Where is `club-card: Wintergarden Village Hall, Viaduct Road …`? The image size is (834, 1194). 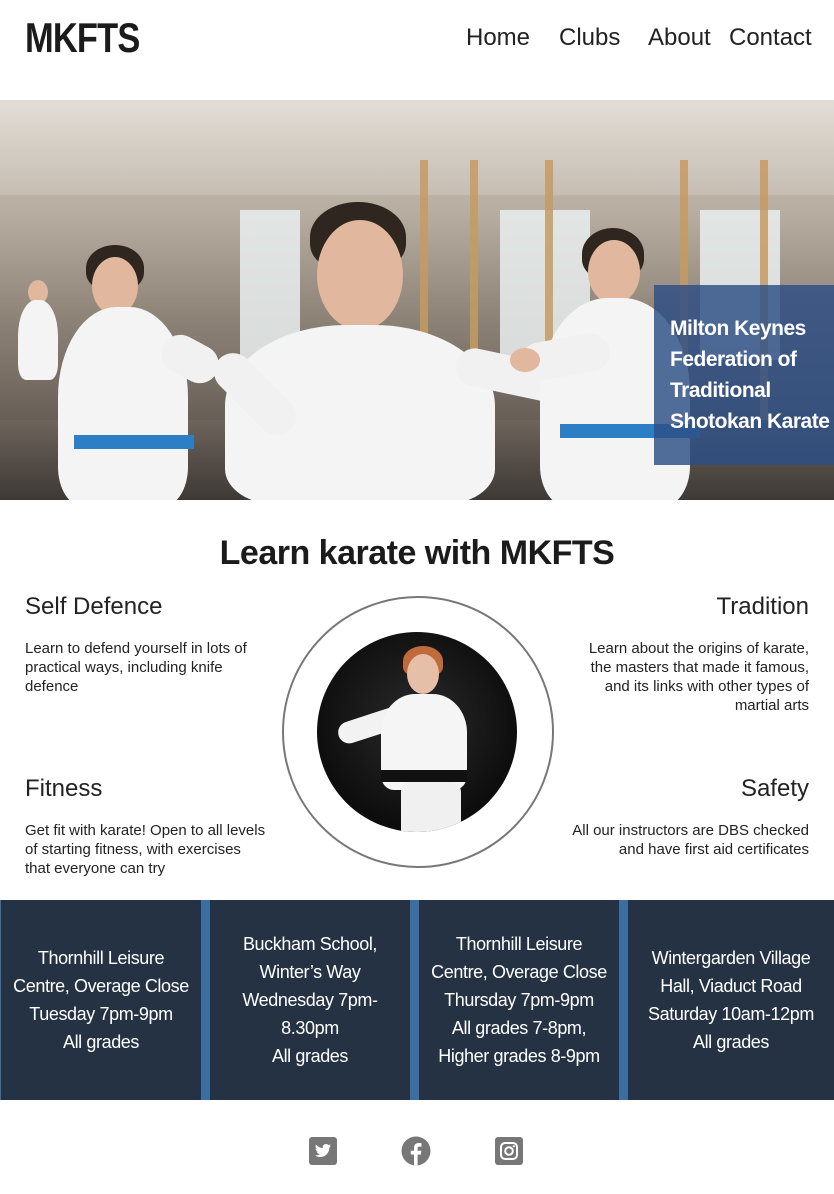
club-card: Wintergarden Village Hall, Viaduct Road … is located at coordinates (731, 1000).